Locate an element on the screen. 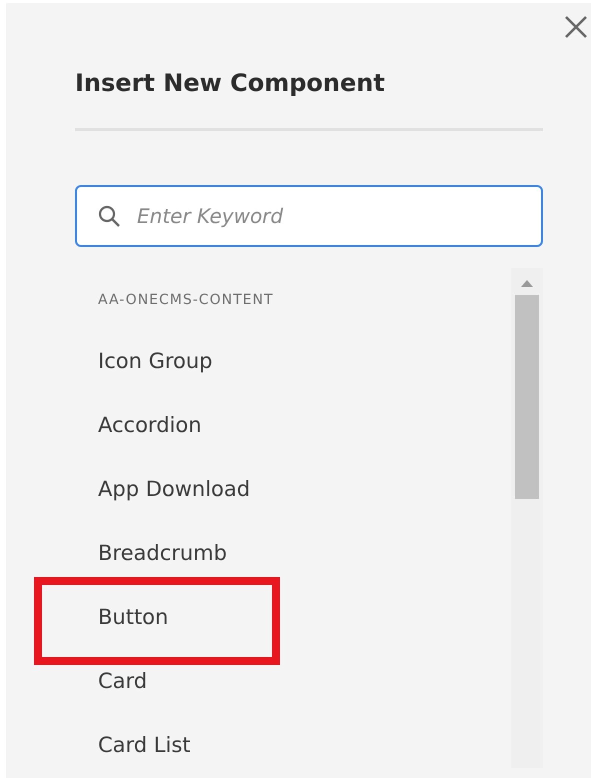 This screenshot has width=591, height=778. close-icon is located at coordinates (576, 27).